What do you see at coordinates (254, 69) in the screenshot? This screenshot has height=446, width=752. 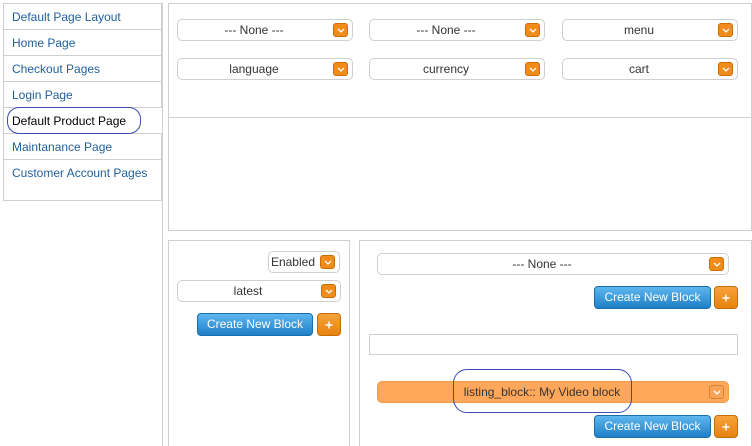 I see `select-value: language` at bounding box center [254, 69].